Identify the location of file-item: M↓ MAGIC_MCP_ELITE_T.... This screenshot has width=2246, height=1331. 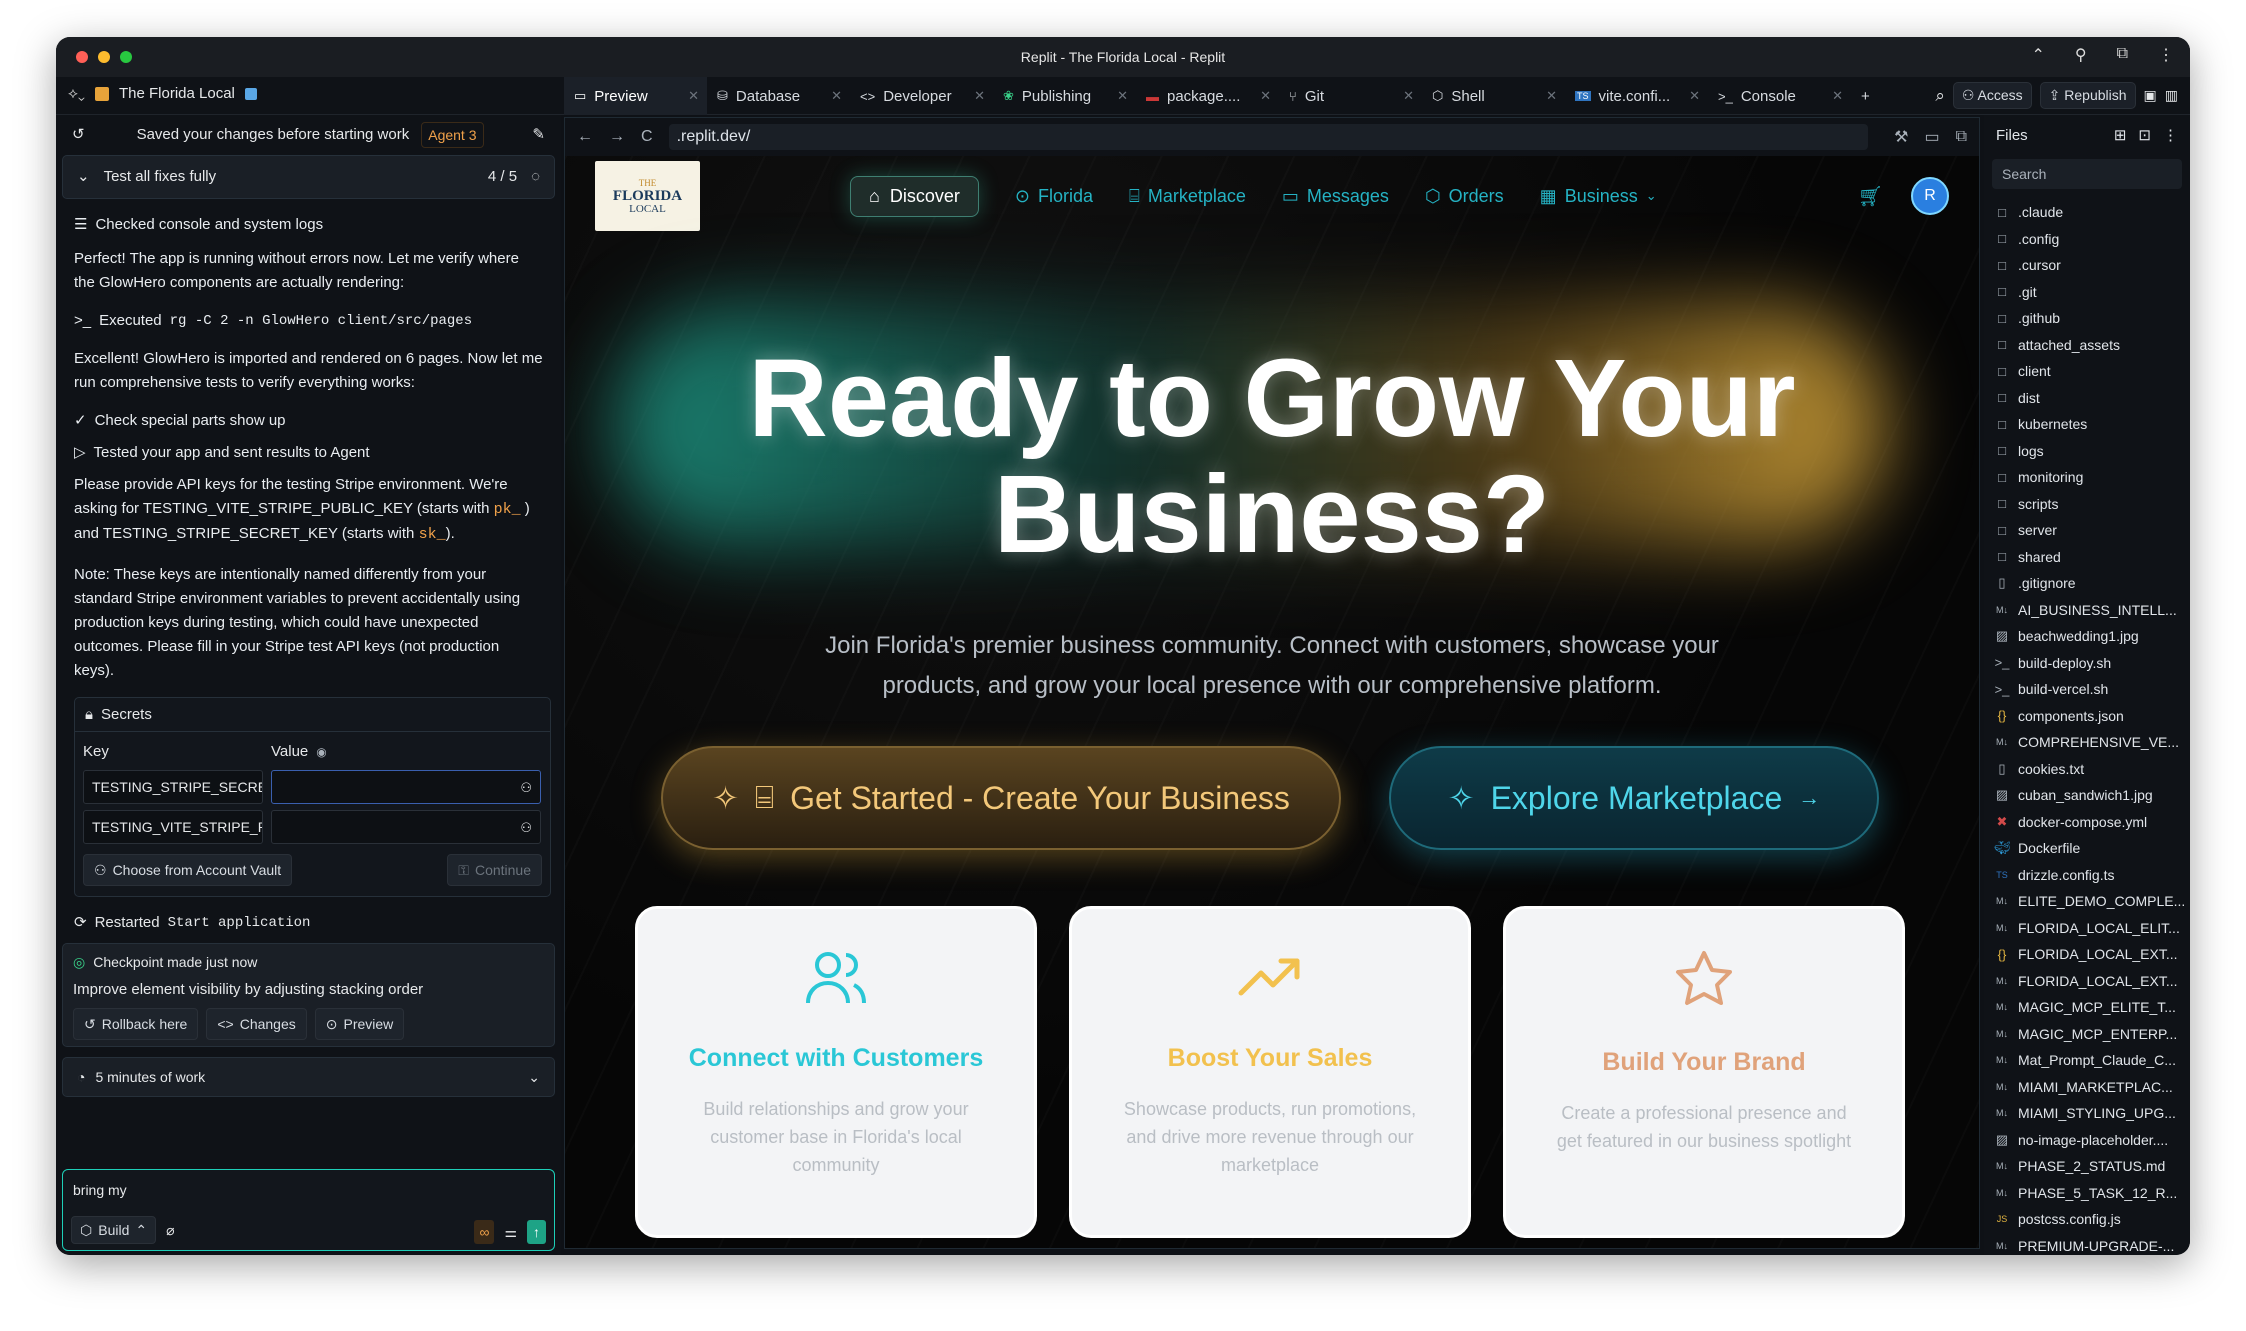
(2087, 1007).